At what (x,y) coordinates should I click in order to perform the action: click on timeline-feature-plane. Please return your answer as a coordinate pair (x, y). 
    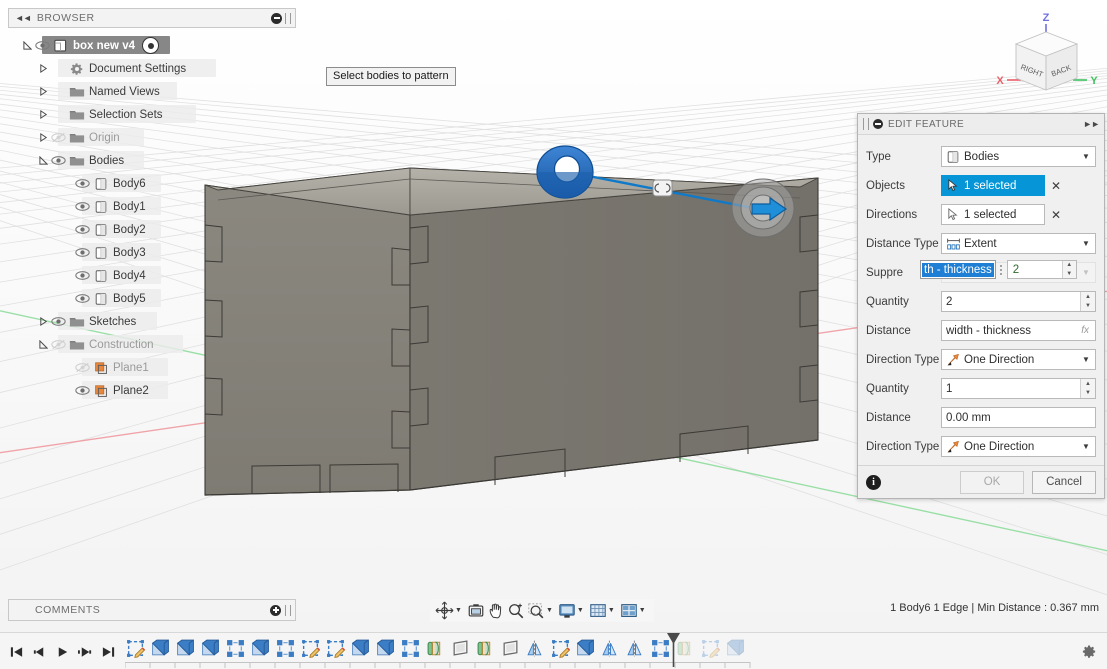
    Looking at the image, I should click on (460, 648).